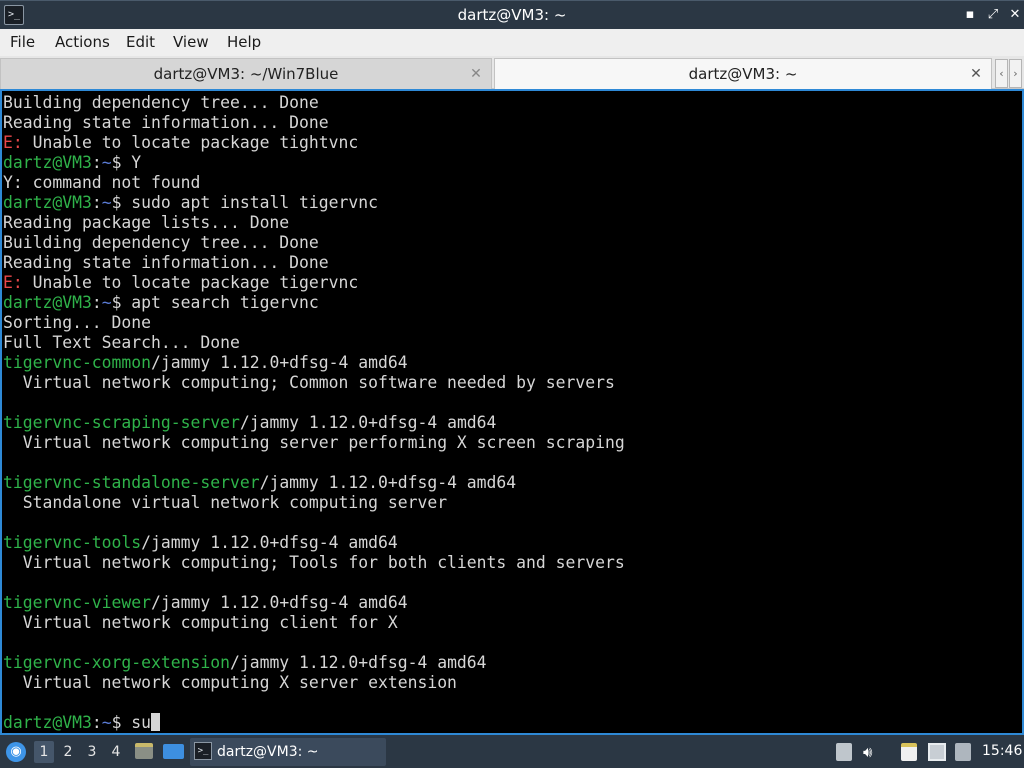 The height and width of the screenshot is (768, 1024). Describe the element at coordinates (512, 42) in the screenshot. I see `menu-bar: File Actions Edit View Help` at that location.